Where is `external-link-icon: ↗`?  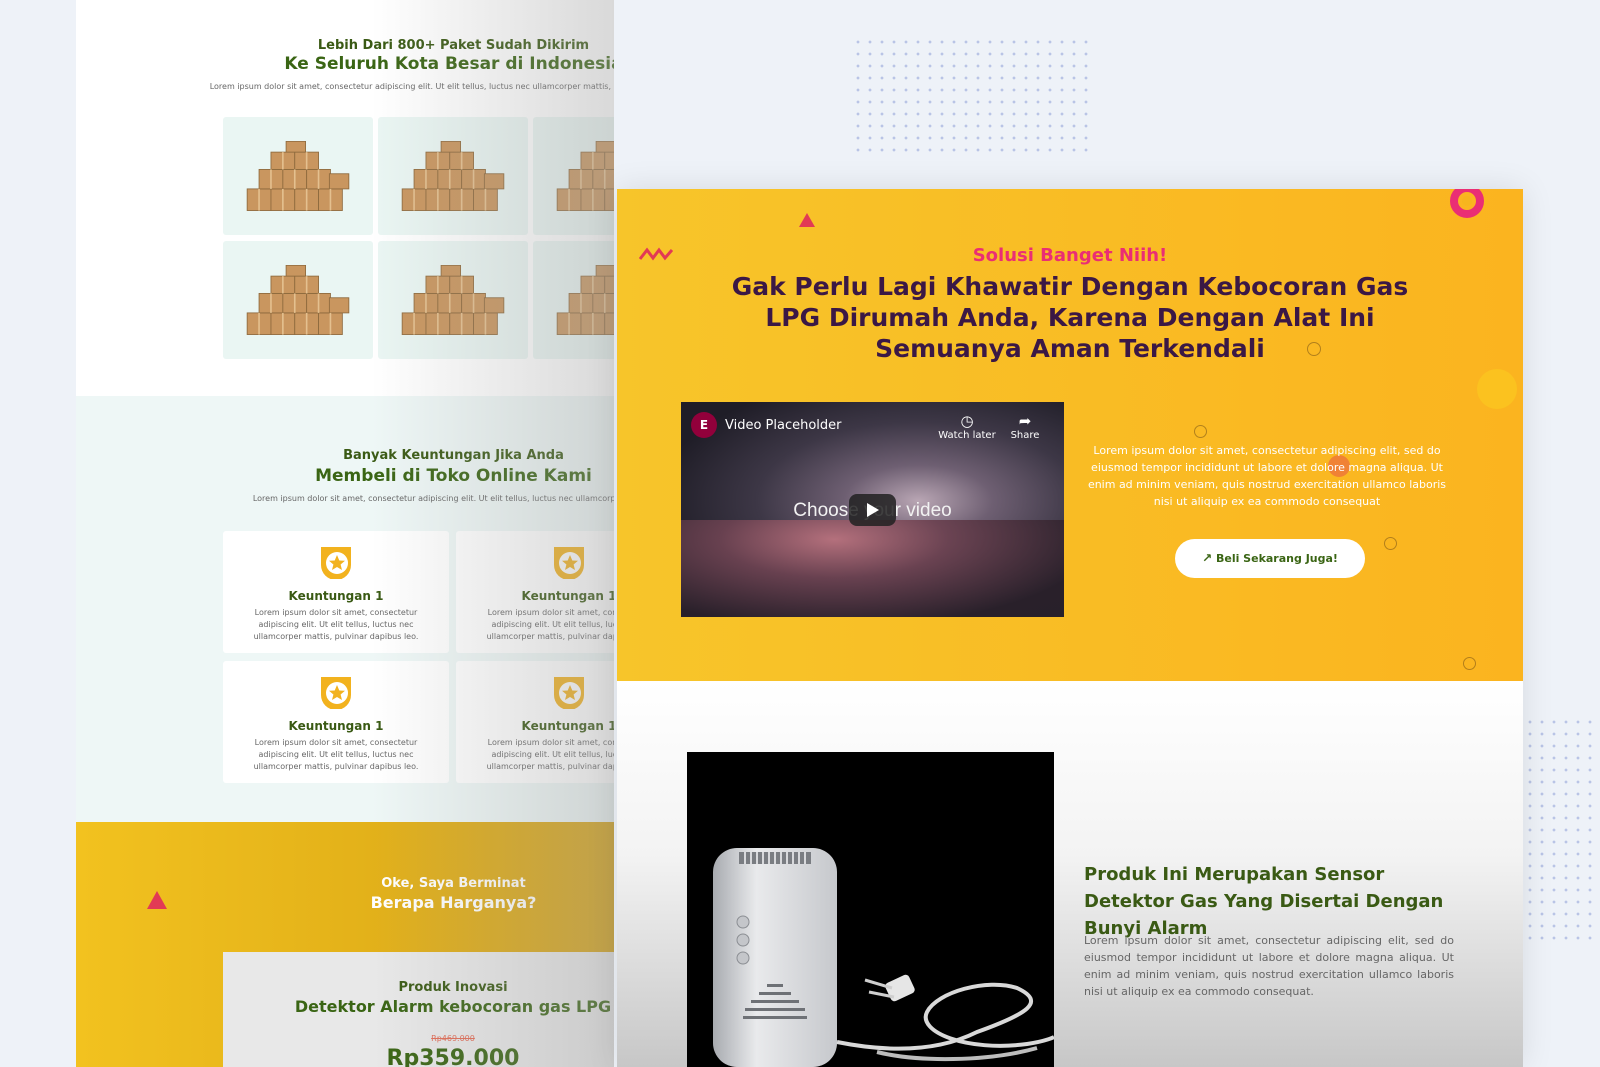 external-link-icon: ↗ is located at coordinates (1207, 558).